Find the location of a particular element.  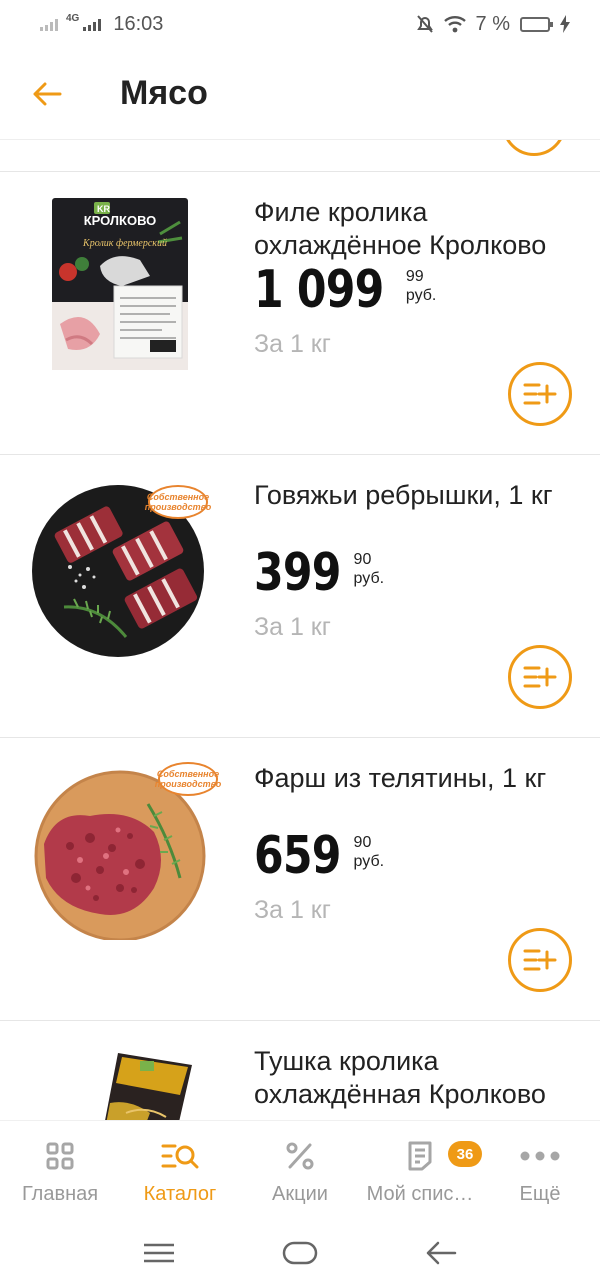

list-count-badge: 36 is located at coordinates (465, 1154).